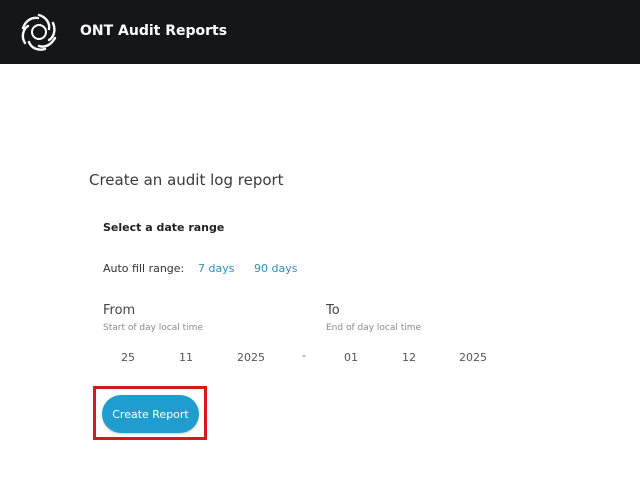 The height and width of the screenshot is (481, 640). I want to click on autofill-label: Auto fill range:, so click(144, 268).